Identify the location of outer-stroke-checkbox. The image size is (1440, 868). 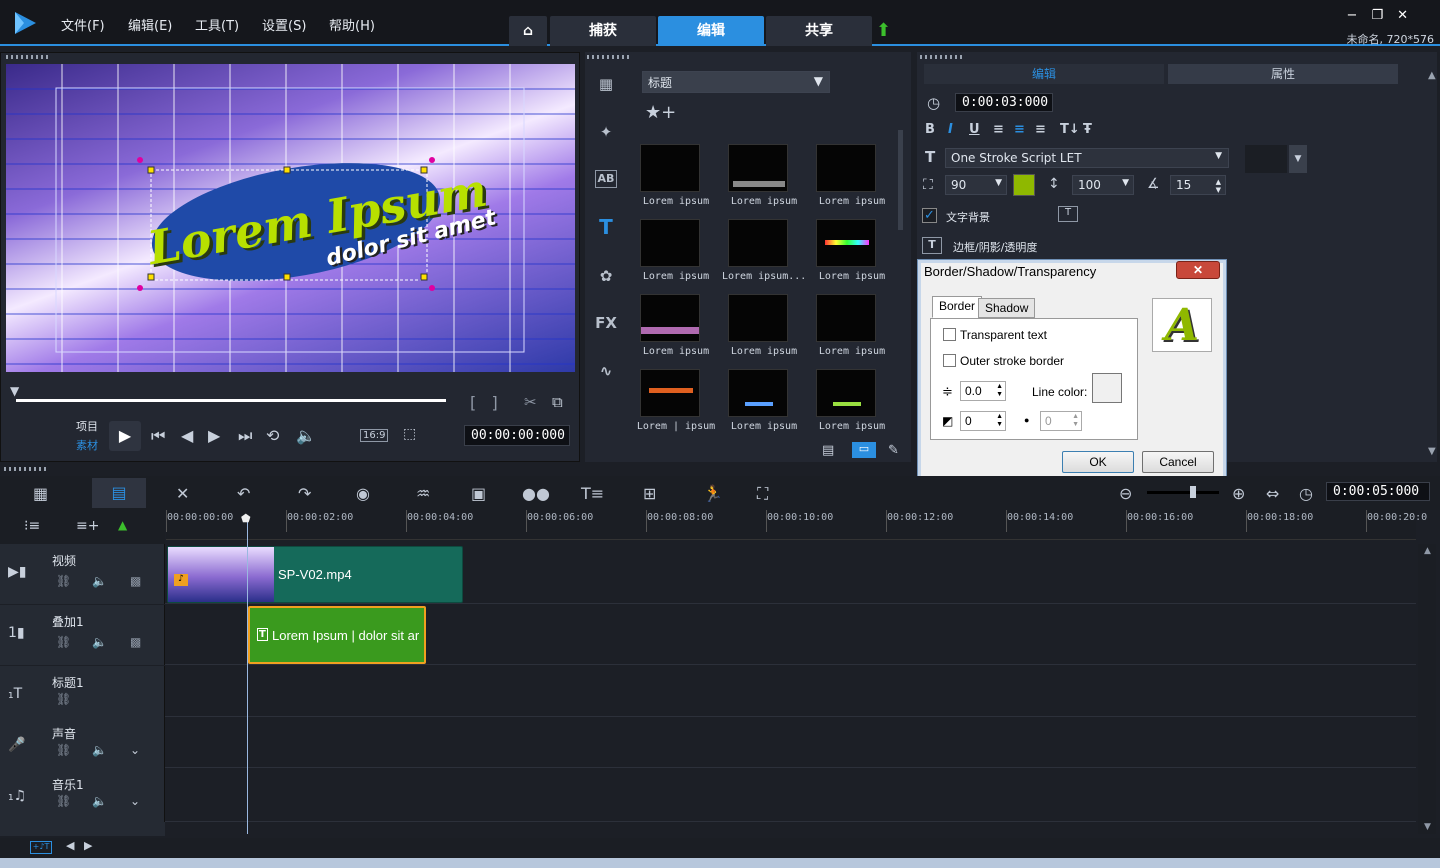
(949, 360).